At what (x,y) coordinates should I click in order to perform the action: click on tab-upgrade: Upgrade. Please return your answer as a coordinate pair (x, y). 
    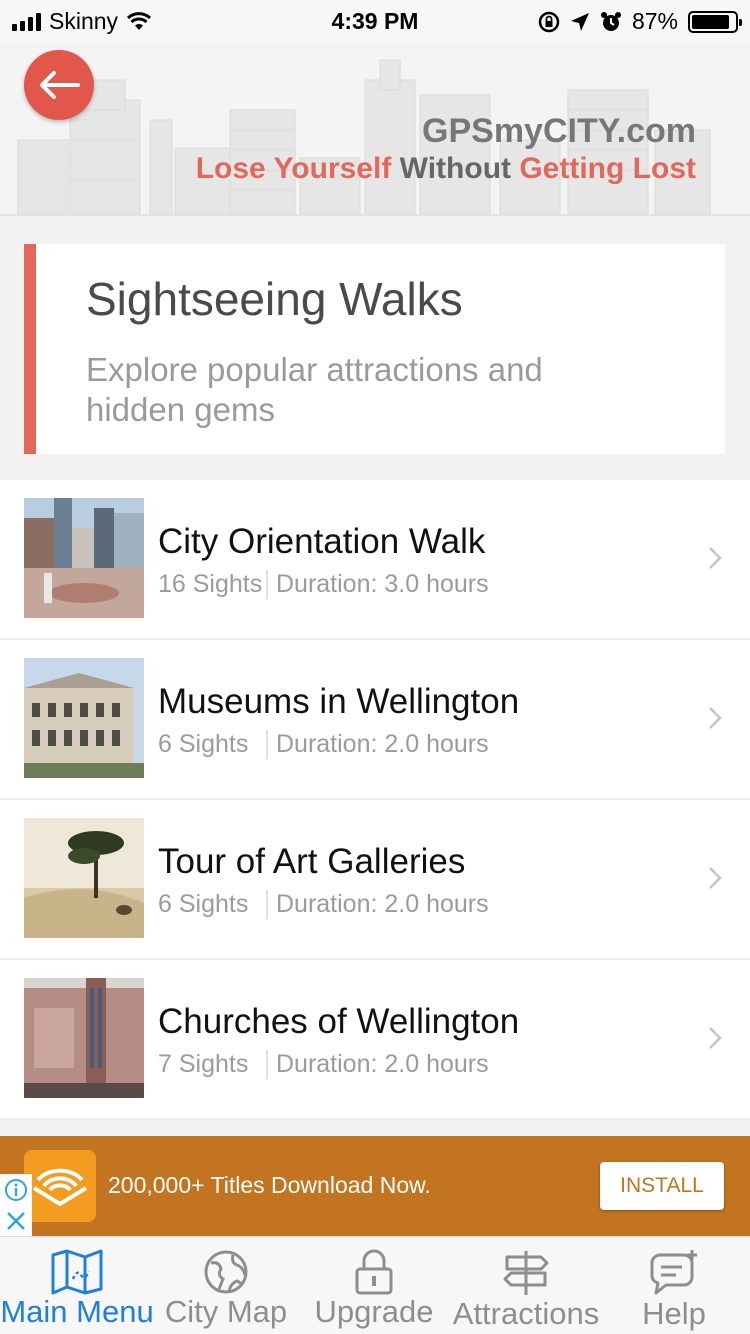
    Looking at the image, I should click on (374, 1285).